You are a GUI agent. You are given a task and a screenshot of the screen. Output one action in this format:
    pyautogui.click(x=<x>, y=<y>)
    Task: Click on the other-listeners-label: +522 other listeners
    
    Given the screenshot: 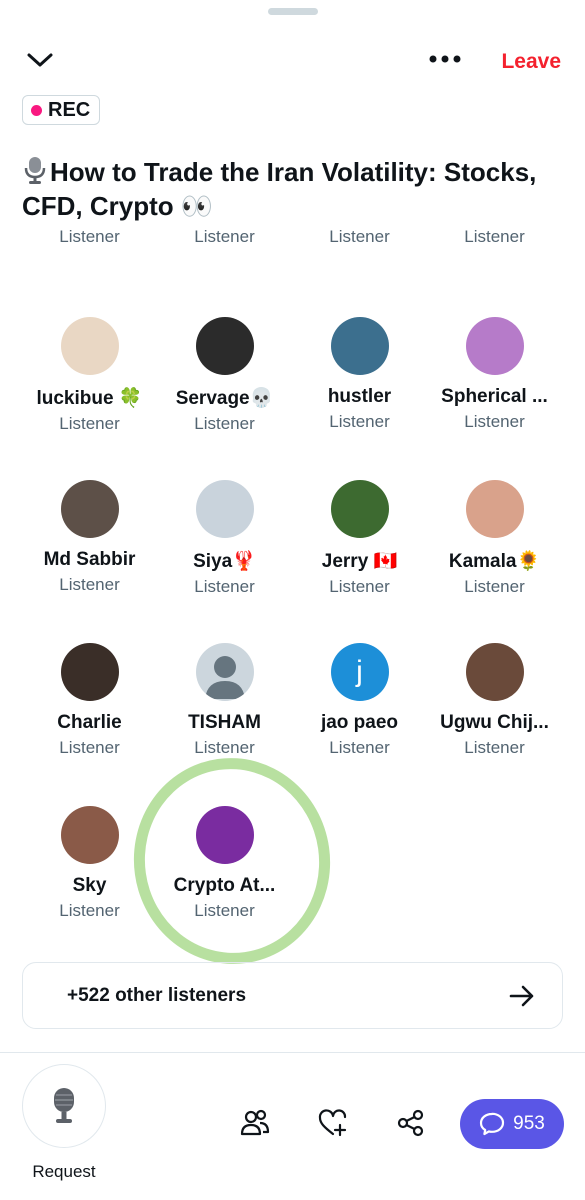 What is the action you would take?
    pyautogui.click(x=157, y=995)
    